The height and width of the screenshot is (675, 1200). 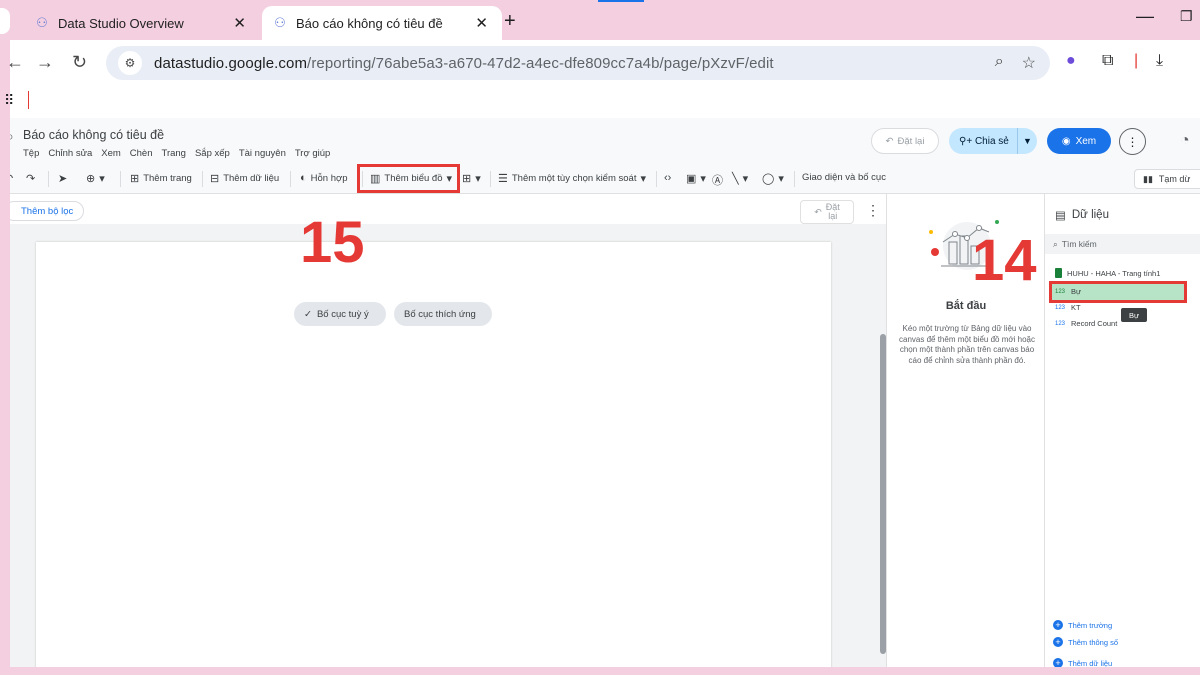 I want to click on pause-button: ▮▮ Tạm dừ, so click(x=1167, y=179).